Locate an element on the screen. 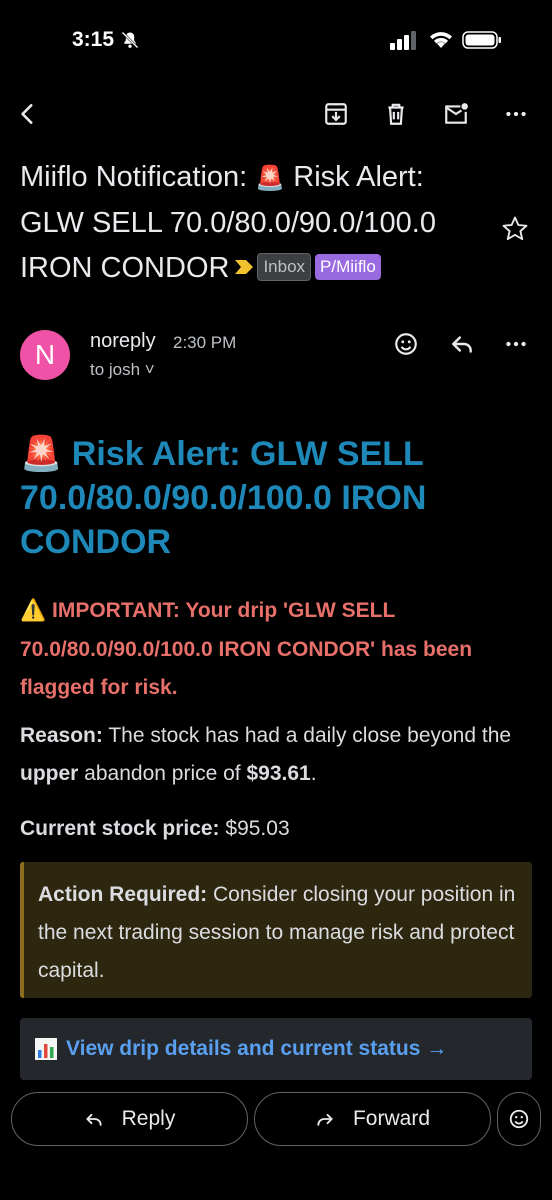 The height and width of the screenshot is (1200, 552). cellular-signal-icon is located at coordinates (403, 40).